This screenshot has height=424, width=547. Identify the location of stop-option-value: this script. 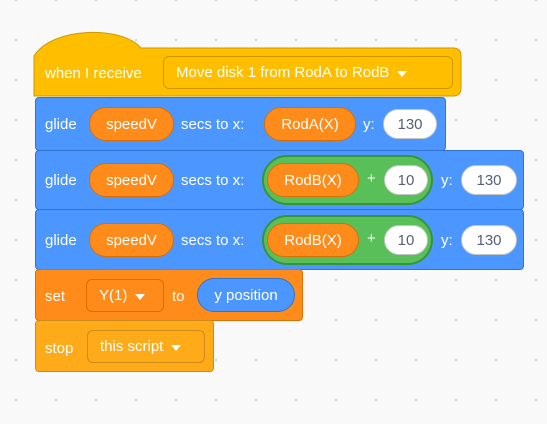
(132, 346).